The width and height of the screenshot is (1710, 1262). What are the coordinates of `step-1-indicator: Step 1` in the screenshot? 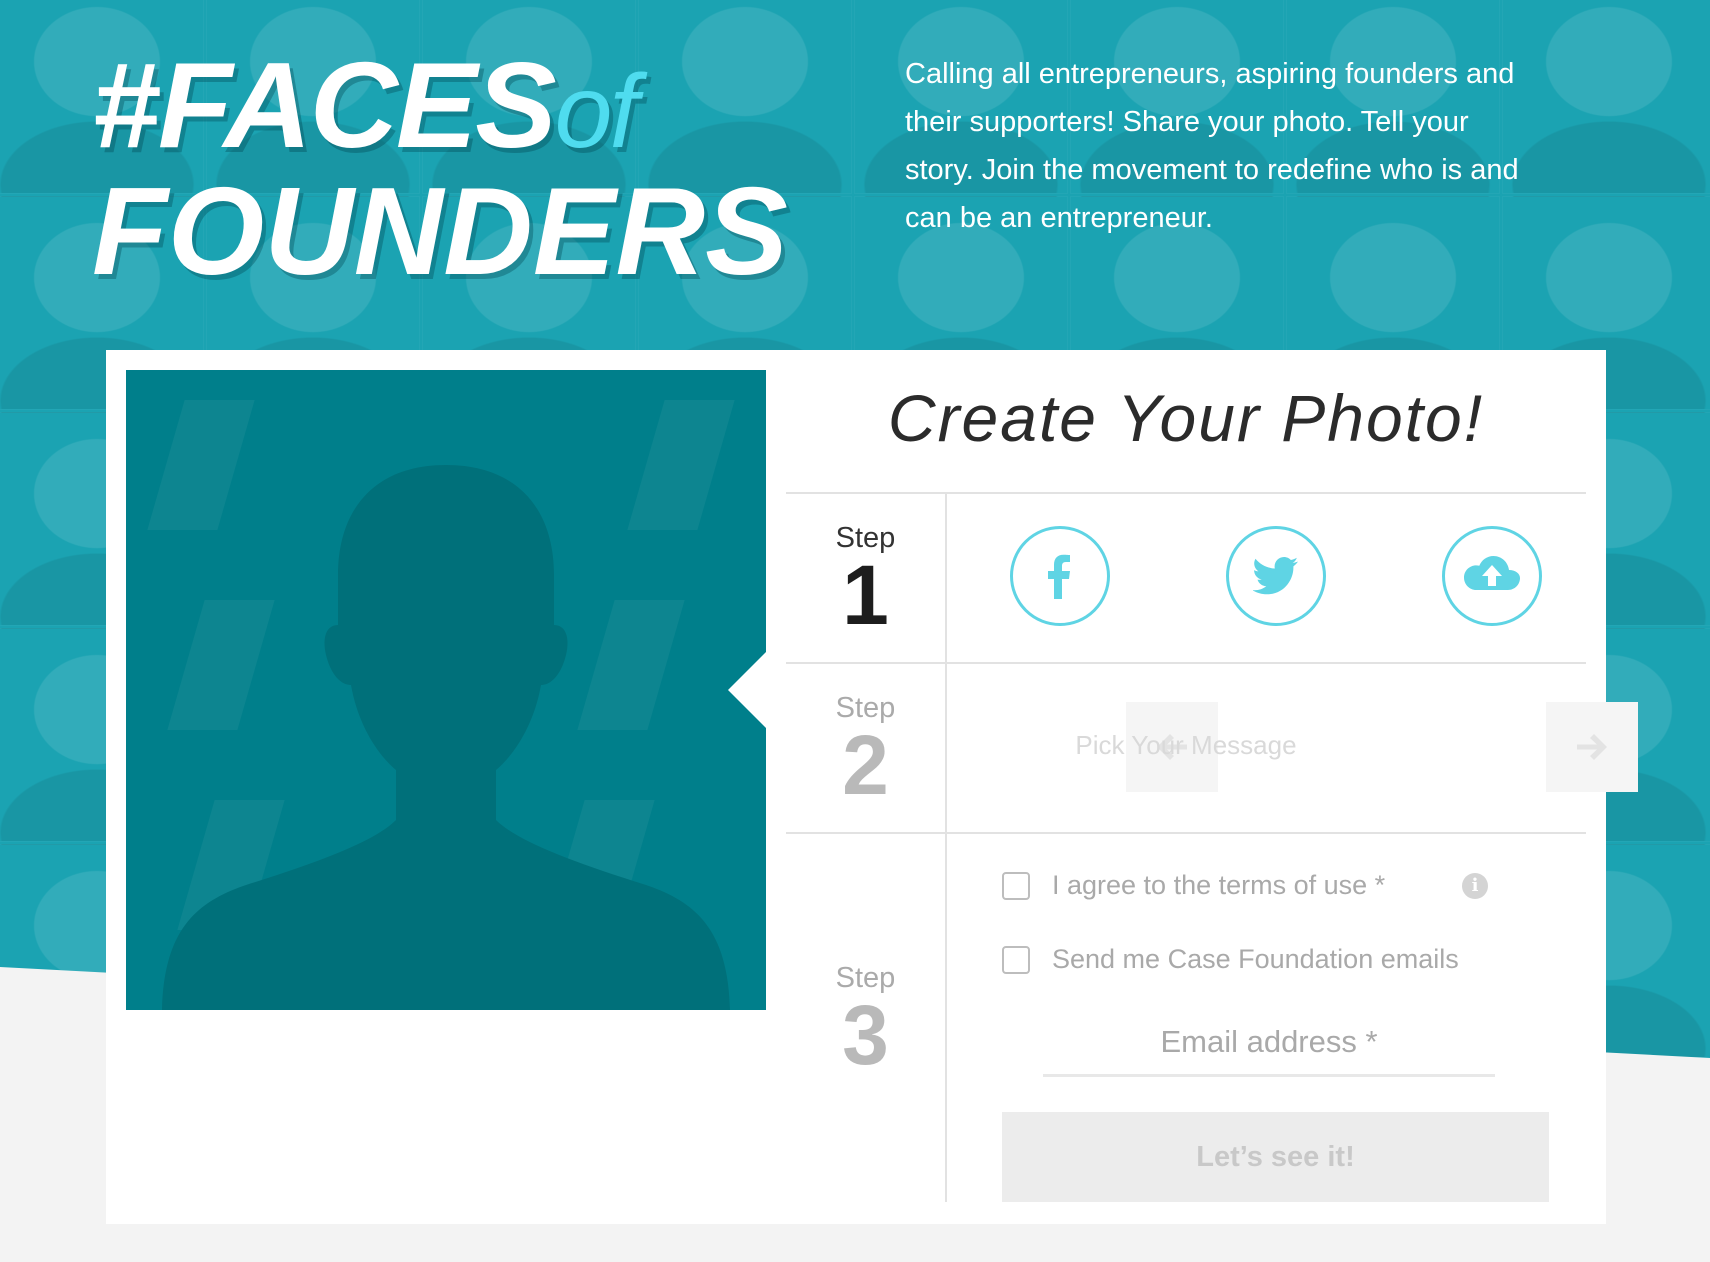 It's located at (865, 582).